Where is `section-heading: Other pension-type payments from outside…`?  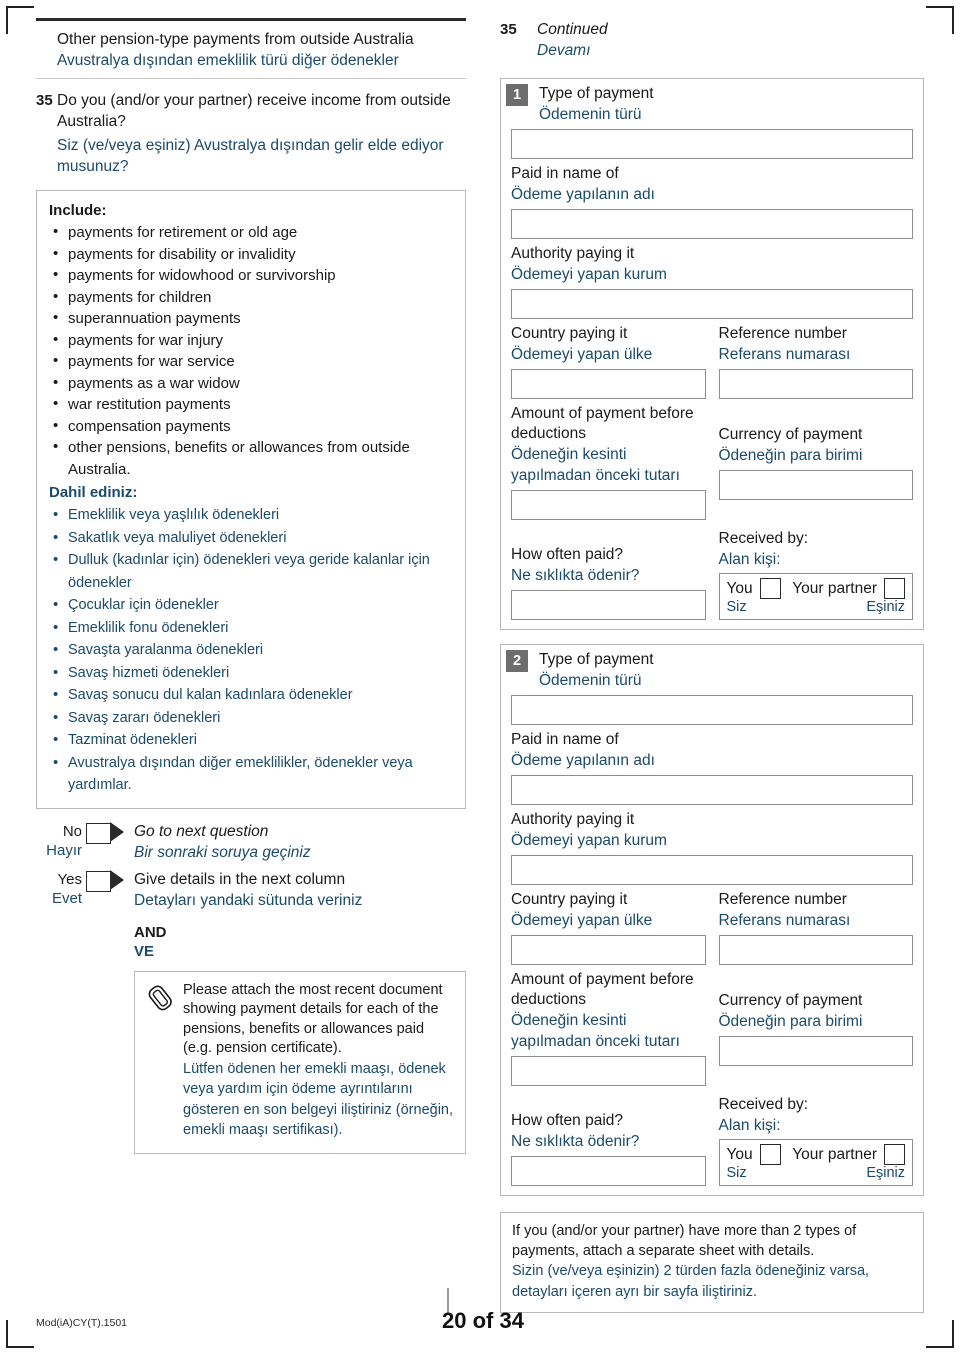 section-heading: Other pension-type payments from outside… is located at coordinates (251, 44).